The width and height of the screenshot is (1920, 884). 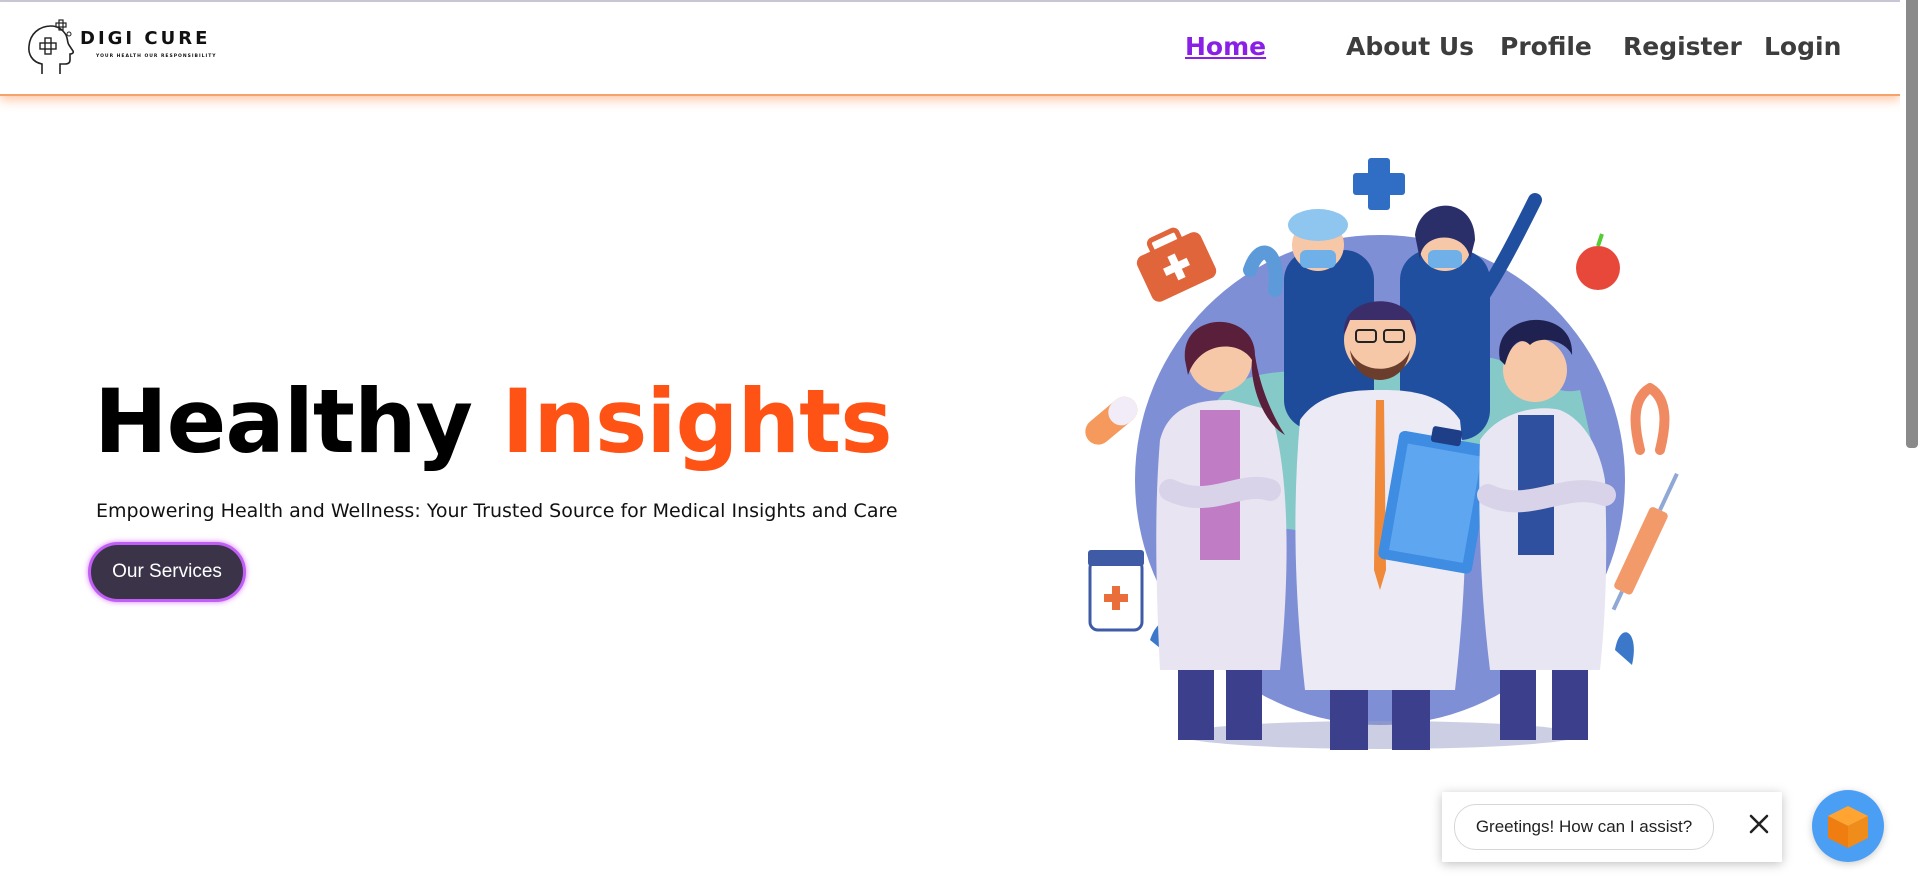 What do you see at coordinates (1225, 46) in the screenshot?
I see `nav-home-link: Home` at bounding box center [1225, 46].